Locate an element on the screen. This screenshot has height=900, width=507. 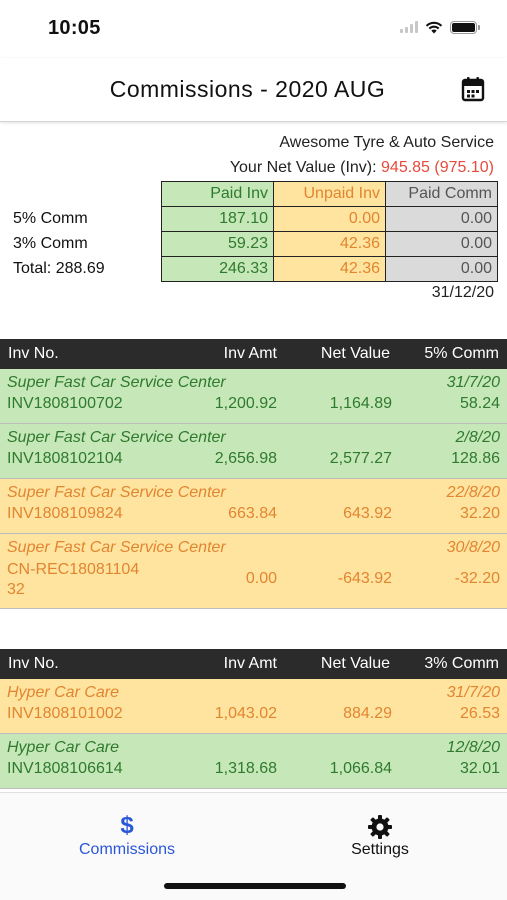
page-title: Commissions - 2020 AUG is located at coordinates (247, 89).